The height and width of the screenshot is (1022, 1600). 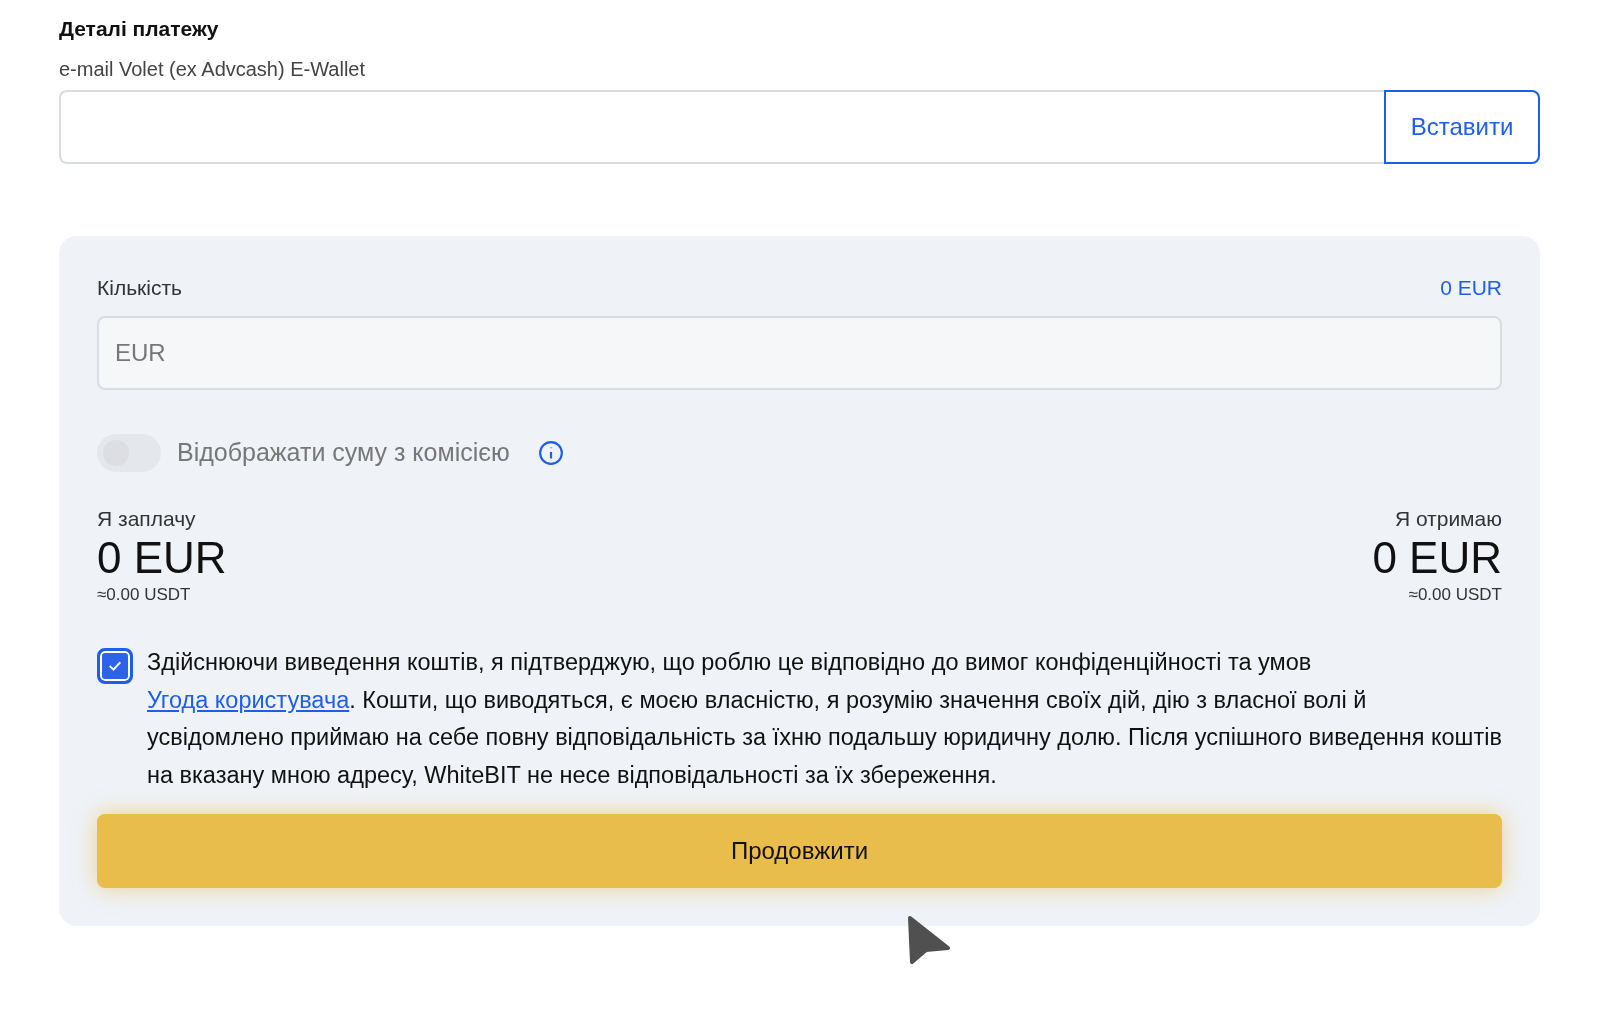 I want to click on info-icon, so click(x=550, y=453).